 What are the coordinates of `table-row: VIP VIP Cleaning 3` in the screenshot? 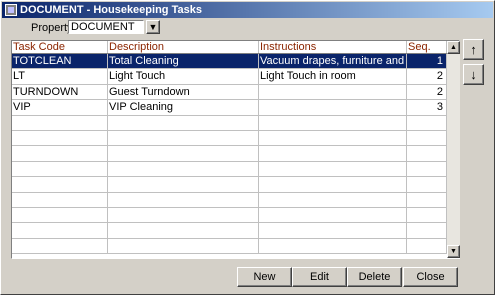 It's located at (229, 108).